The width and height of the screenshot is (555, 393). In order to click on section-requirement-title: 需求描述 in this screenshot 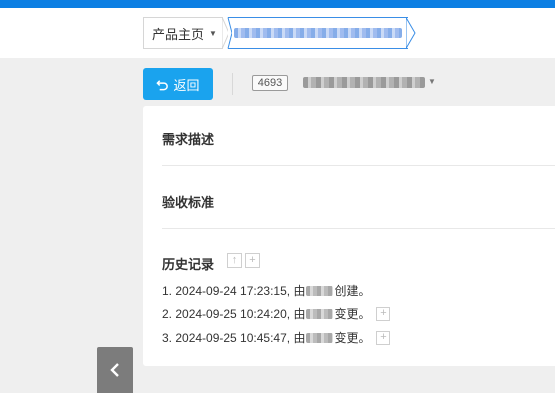, I will do `click(188, 139)`.